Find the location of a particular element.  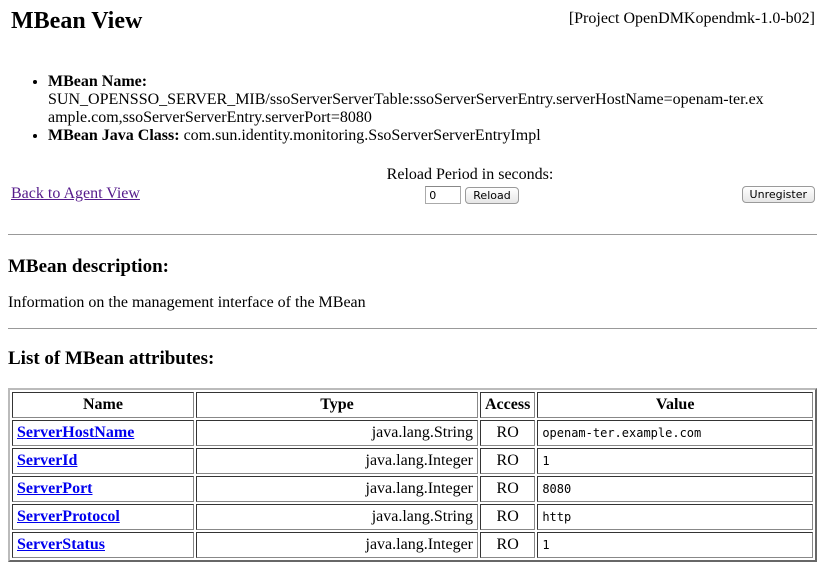

attributes-heading: List of MBean attributes: is located at coordinates (111, 358).